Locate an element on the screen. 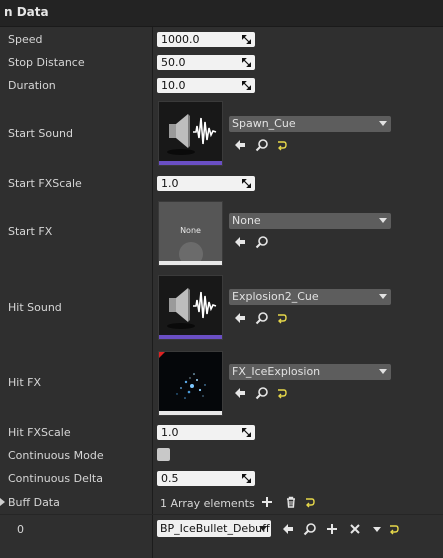 The image size is (443, 558). start-sound-label: Start Sound is located at coordinates (41, 133).